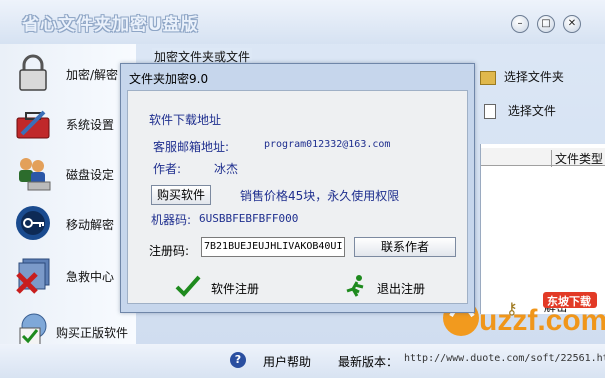 The height and width of the screenshot is (378, 605). Describe the element at coordinates (191, 147) in the screenshot. I see `email-label: 客服邮箱地址:` at that location.